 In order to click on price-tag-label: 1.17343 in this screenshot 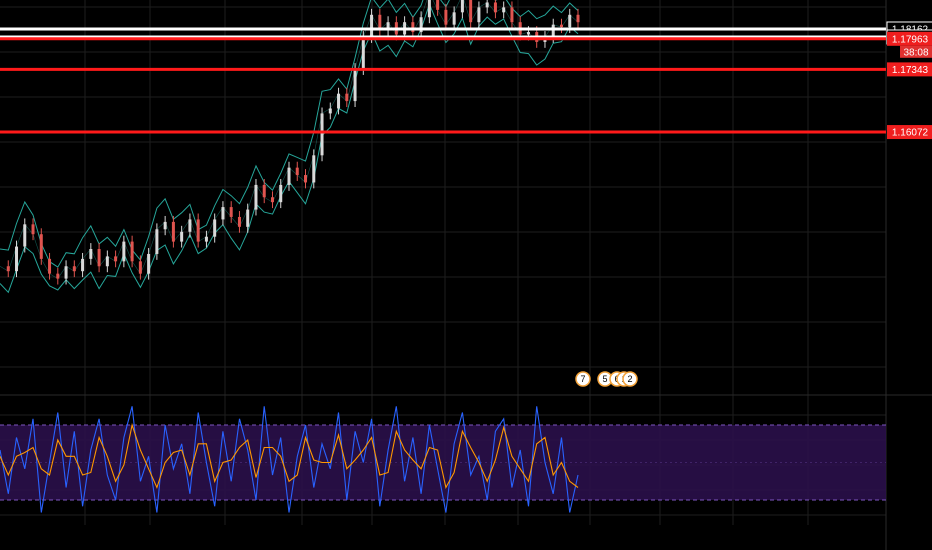, I will do `click(910, 70)`.